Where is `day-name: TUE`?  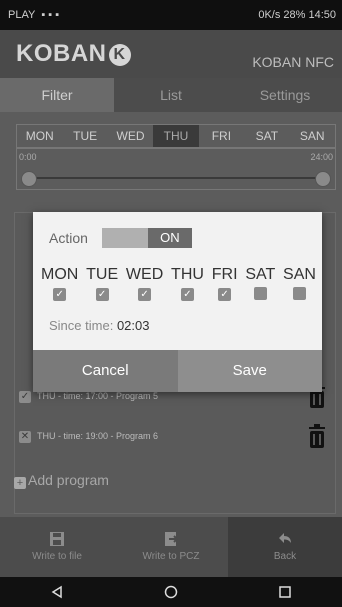
day-name: TUE is located at coordinates (102, 274).